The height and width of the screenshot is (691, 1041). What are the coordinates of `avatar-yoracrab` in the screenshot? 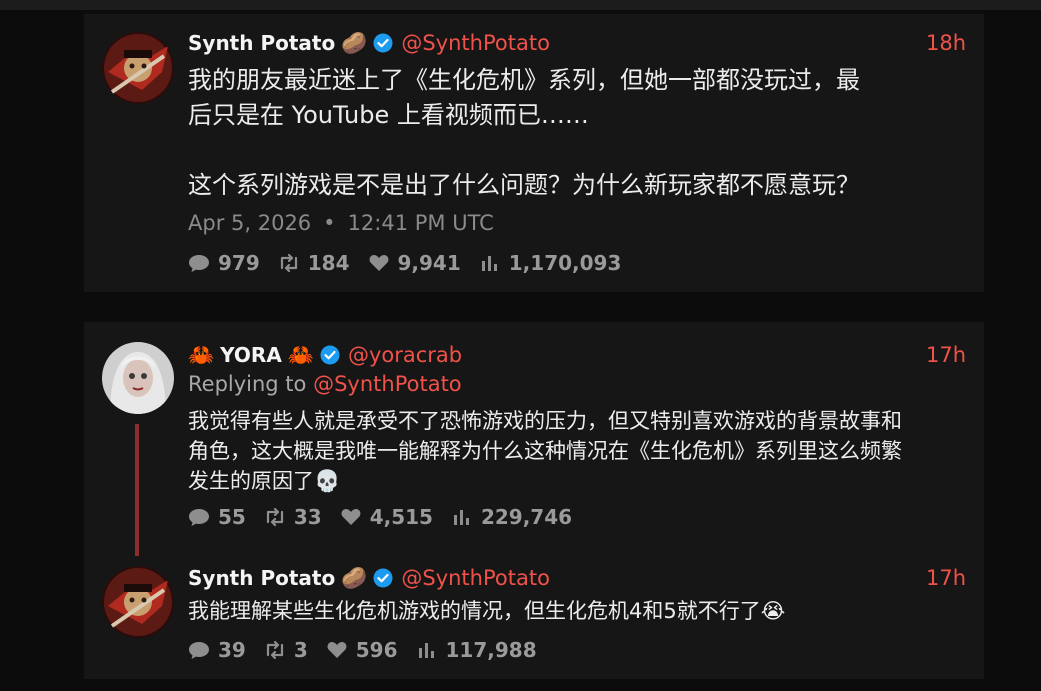 It's located at (138, 378).